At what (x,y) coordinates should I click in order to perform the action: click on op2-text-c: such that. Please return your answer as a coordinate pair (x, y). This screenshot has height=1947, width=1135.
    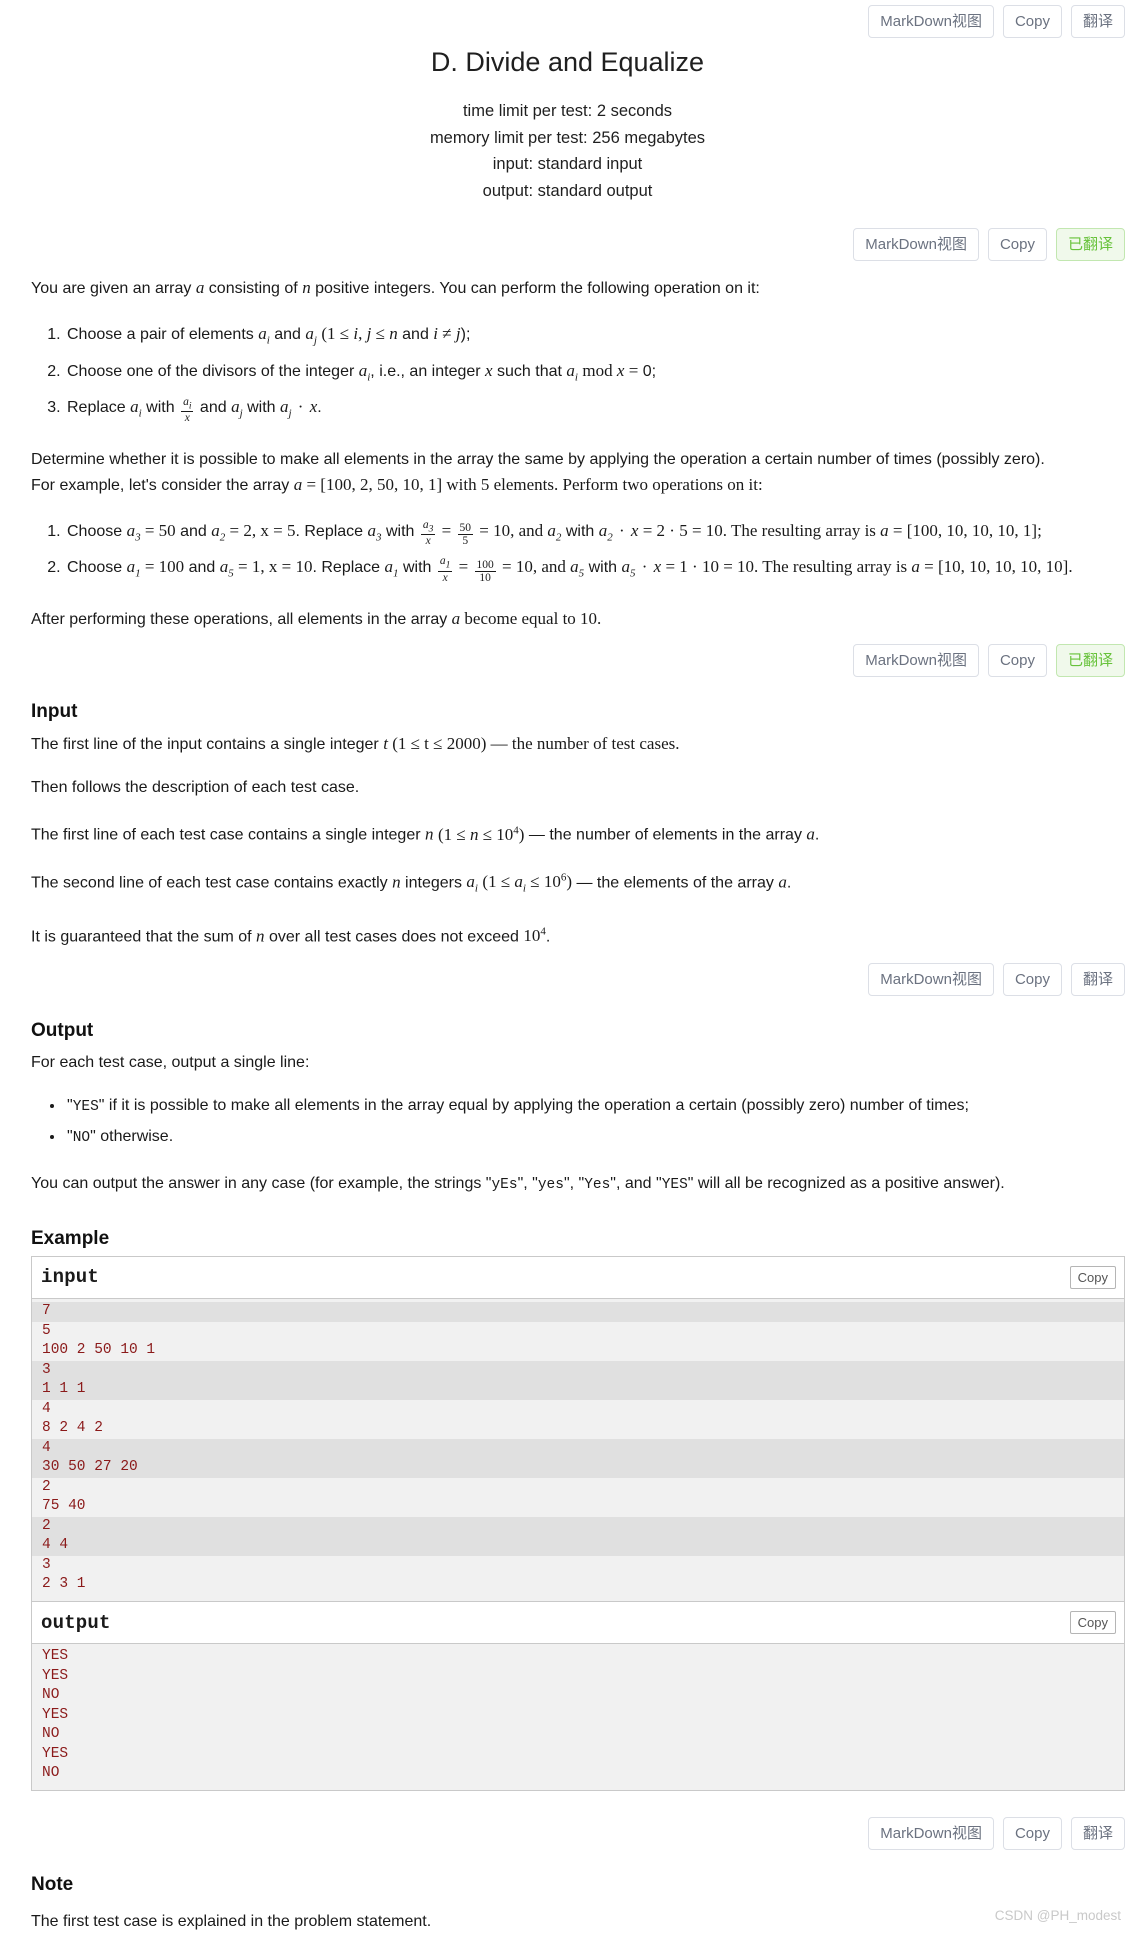
    Looking at the image, I should click on (529, 371).